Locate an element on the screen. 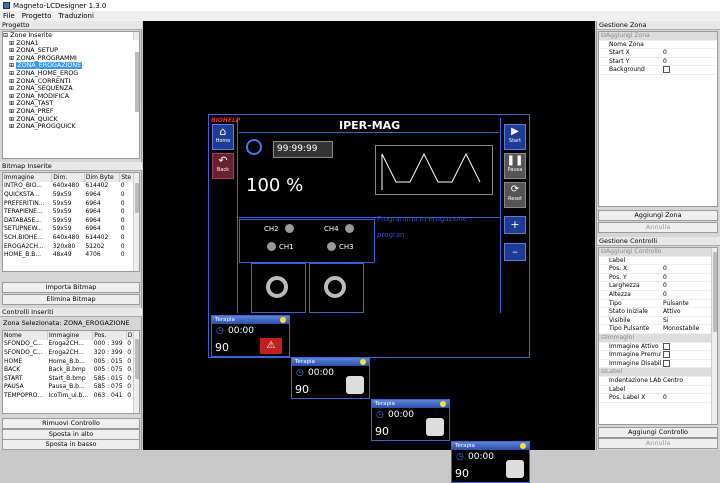 The width and height of the screenshot is (720, 483). property-row: Nome Zona is located at coordinates (658, 45).